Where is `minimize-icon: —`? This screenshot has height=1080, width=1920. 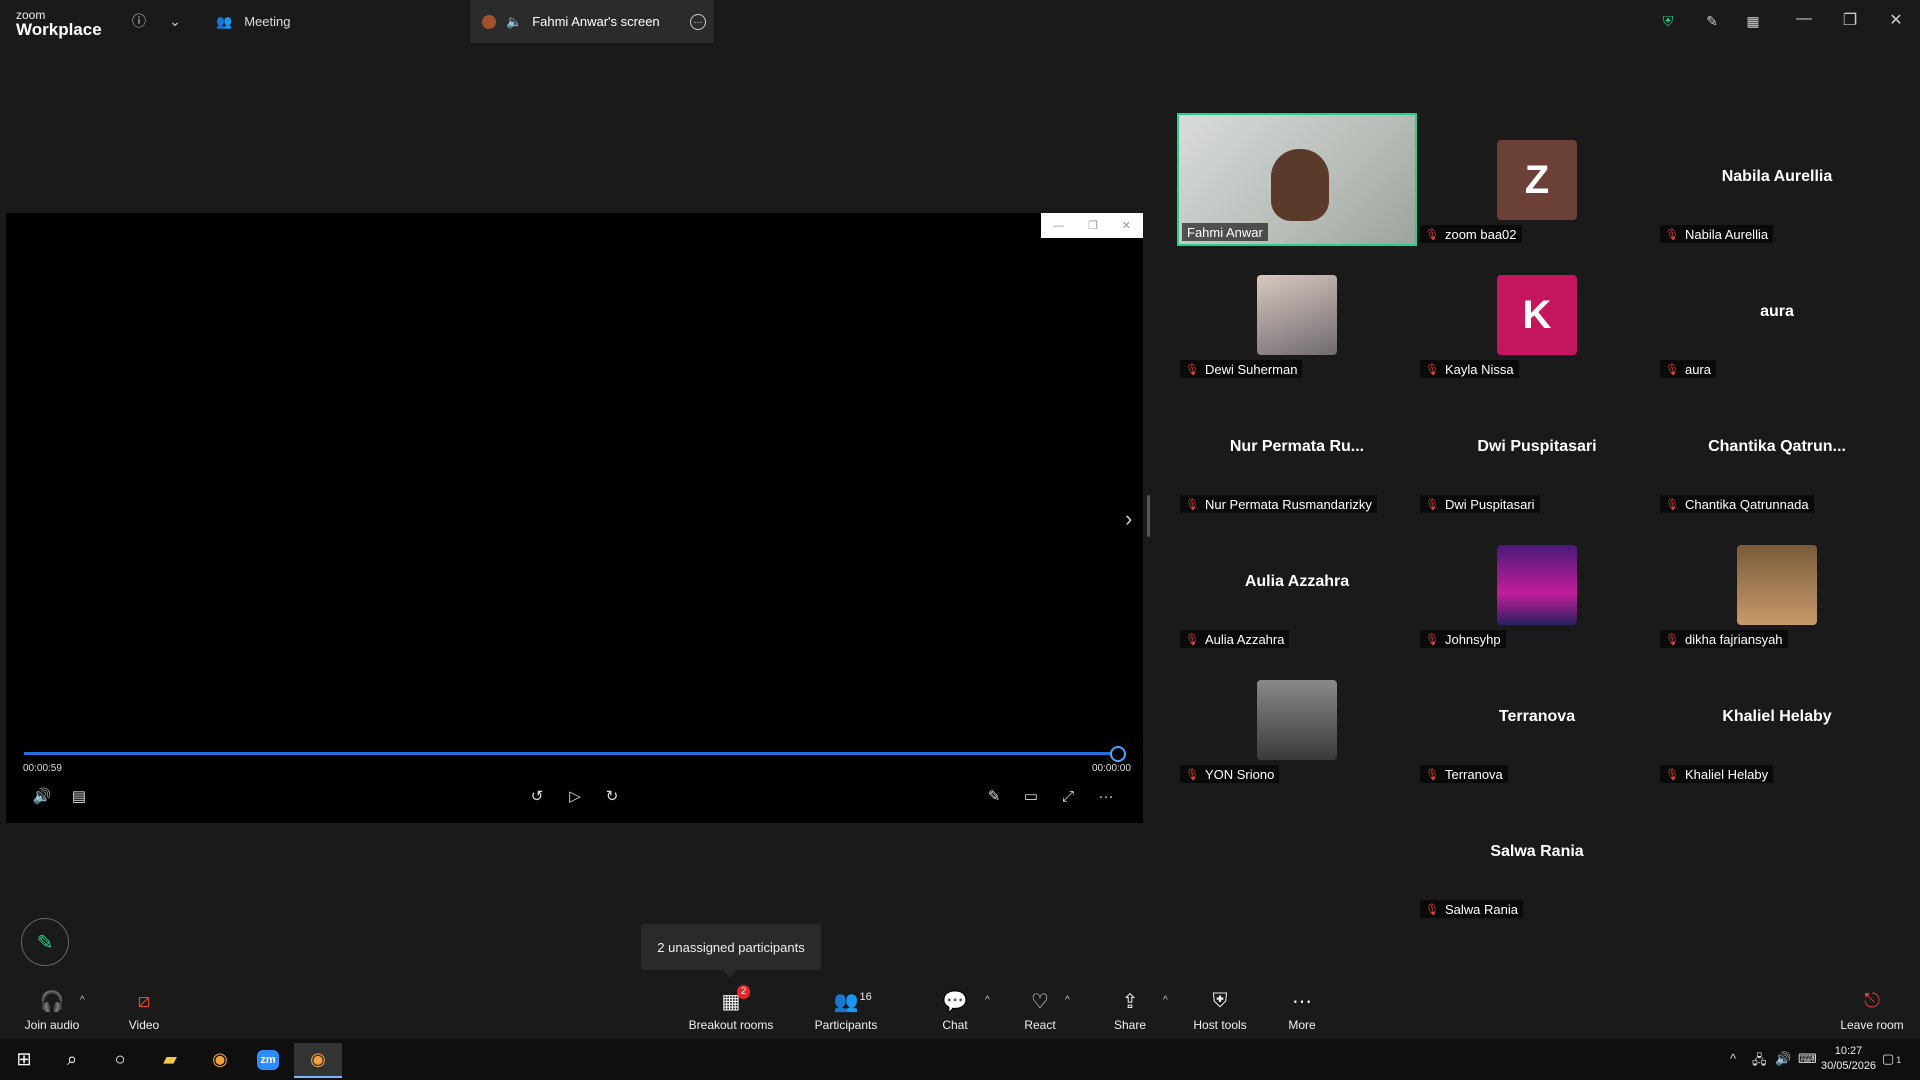 minimize-icon: — is located at coordinates (1804, 19).